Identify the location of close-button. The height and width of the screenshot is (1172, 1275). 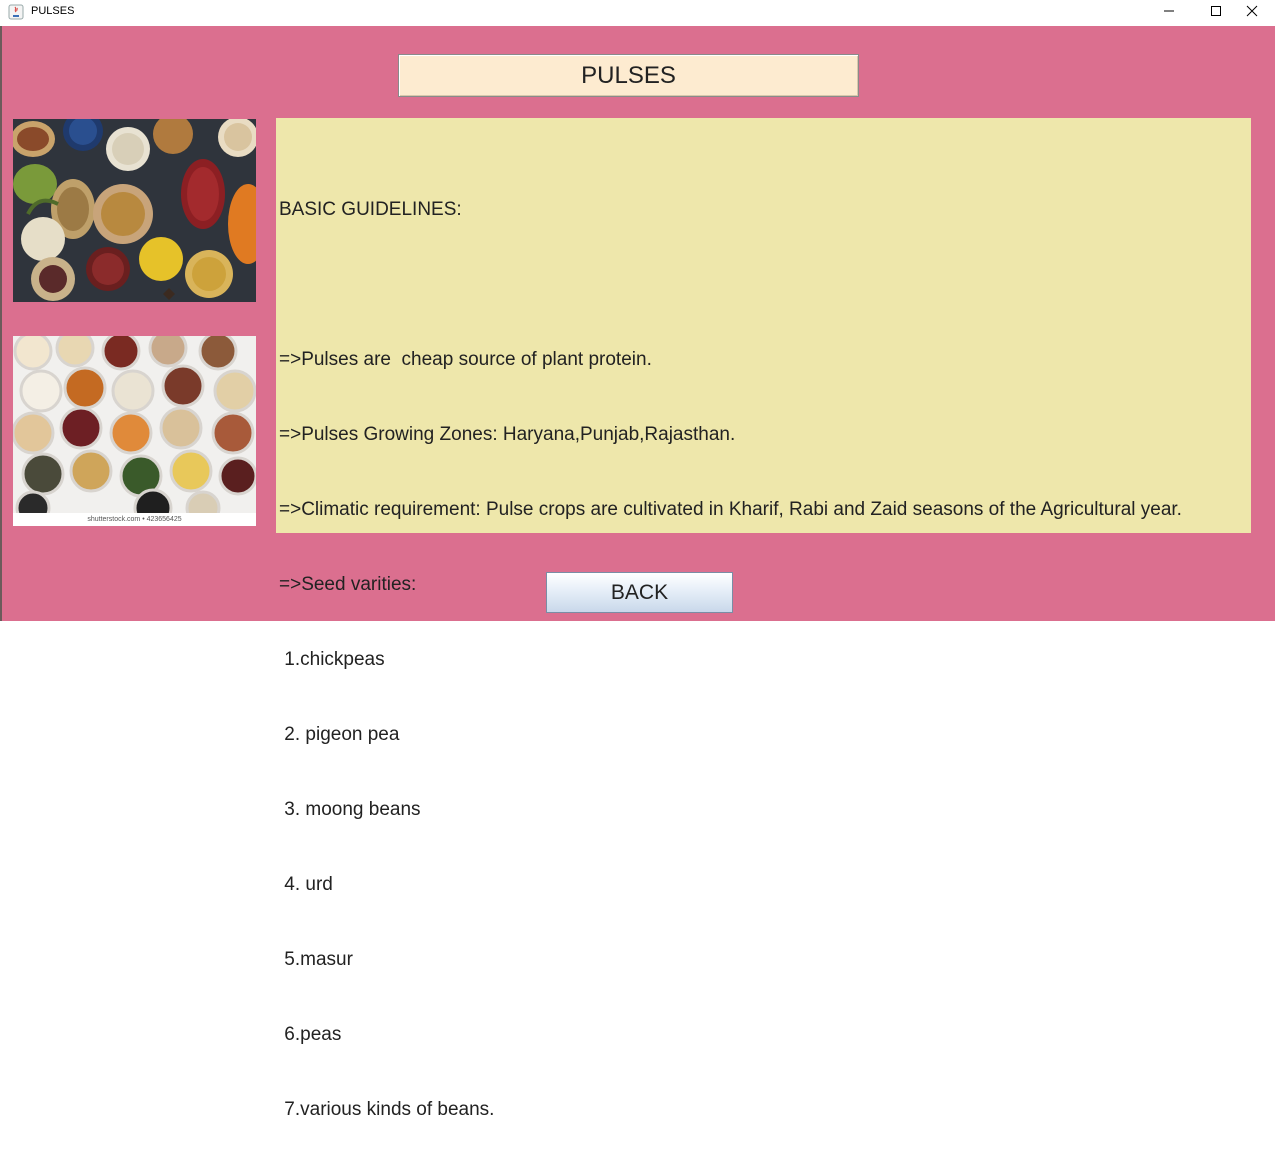
(1252, 13).